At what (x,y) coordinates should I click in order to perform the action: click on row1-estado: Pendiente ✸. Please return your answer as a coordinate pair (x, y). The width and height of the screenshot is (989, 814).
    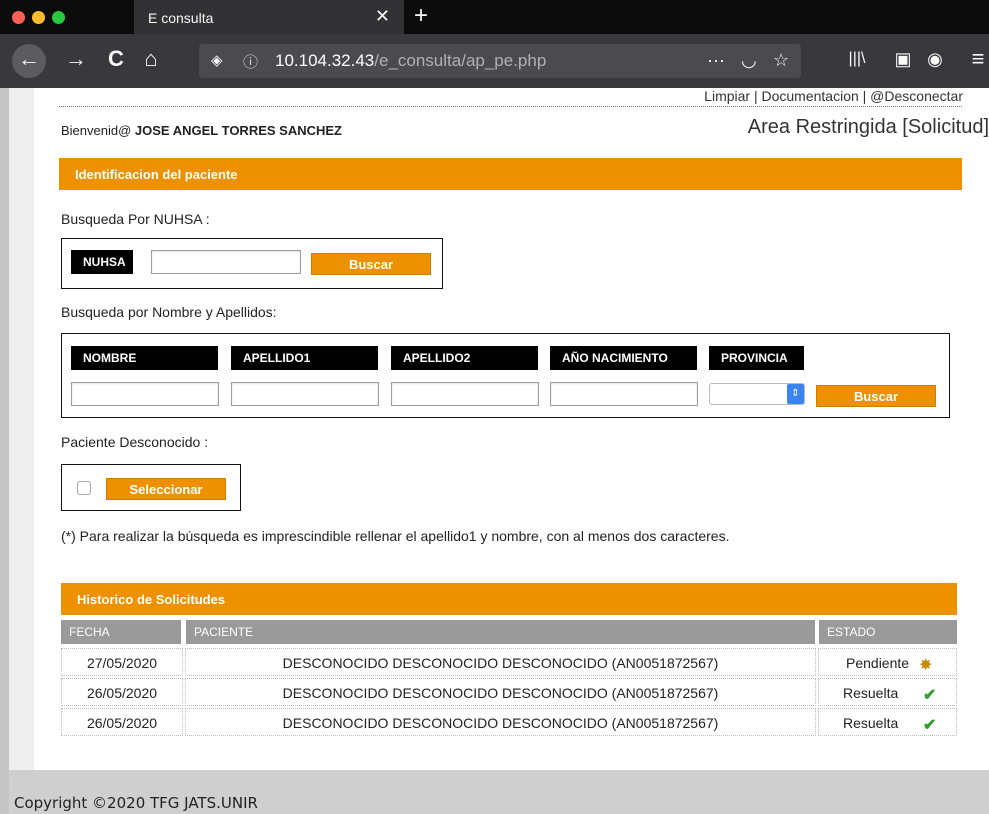
    Looking at the image, I should click on (887, 662).